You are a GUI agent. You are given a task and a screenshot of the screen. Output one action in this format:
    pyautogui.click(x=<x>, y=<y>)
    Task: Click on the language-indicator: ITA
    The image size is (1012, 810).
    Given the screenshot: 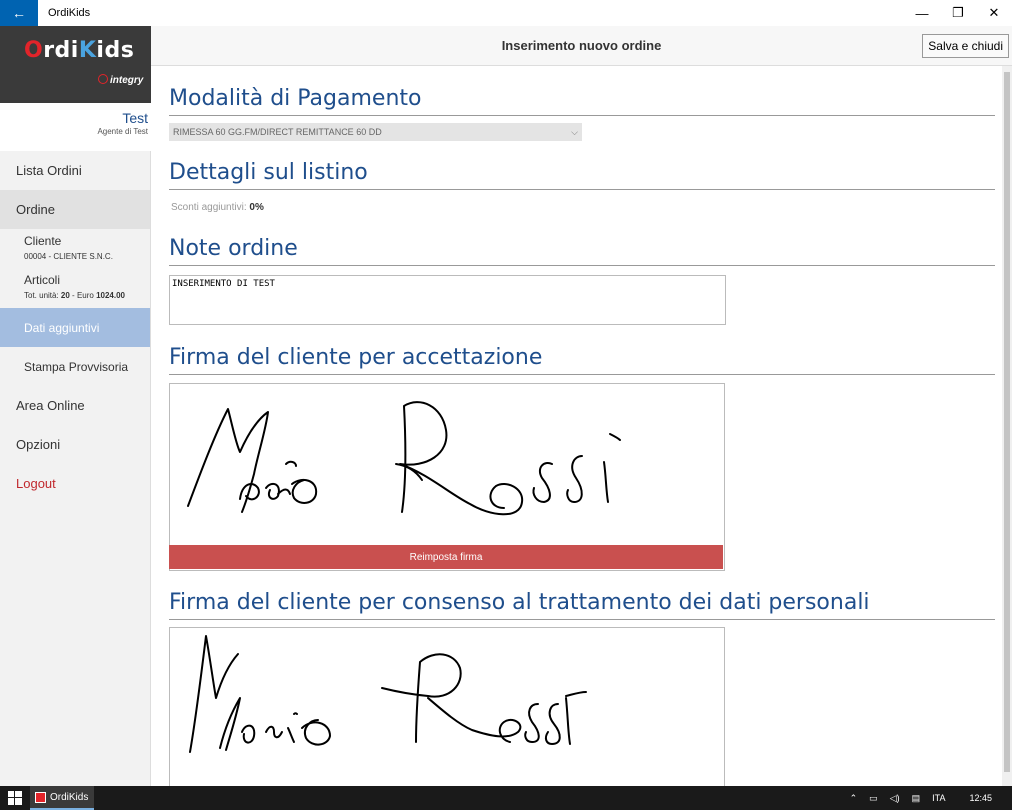 What is the action you would take?
    pyautogui.click(x=938, y=798)
    